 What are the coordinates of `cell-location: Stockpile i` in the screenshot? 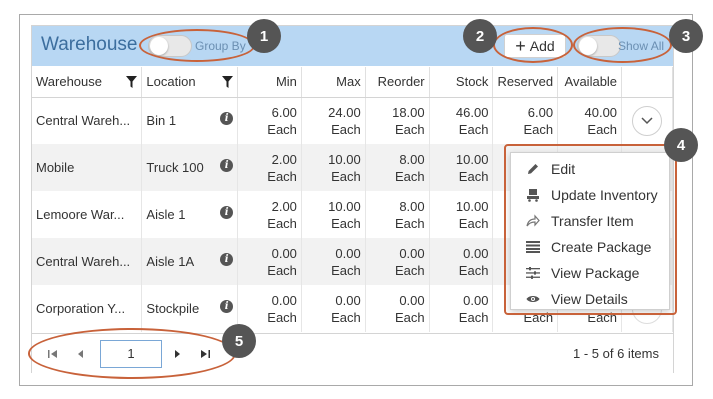 It's located at (190, 308).